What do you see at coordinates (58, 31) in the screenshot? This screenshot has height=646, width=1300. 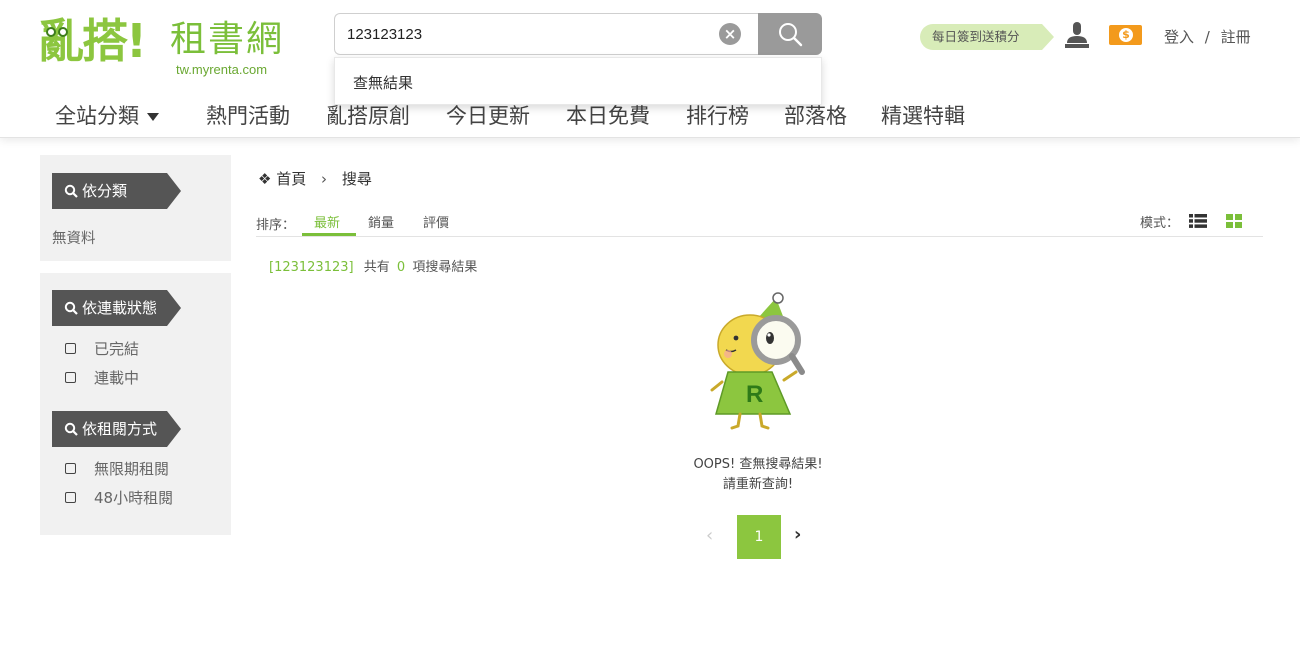 I see `logo-eyes-icon` at bounding box center [58, 31].